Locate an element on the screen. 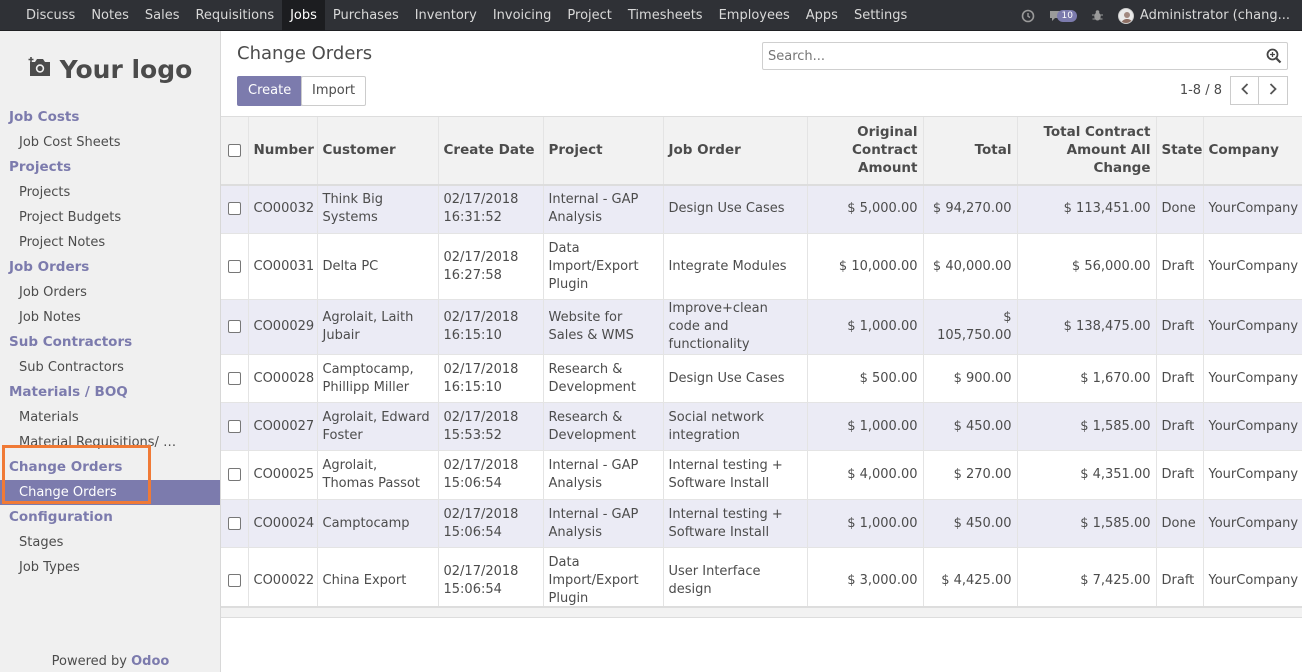 The image size is (1302, 672). sidebar-item-sub-contractors: Sub Contractors is located at coordinates (110, 367).